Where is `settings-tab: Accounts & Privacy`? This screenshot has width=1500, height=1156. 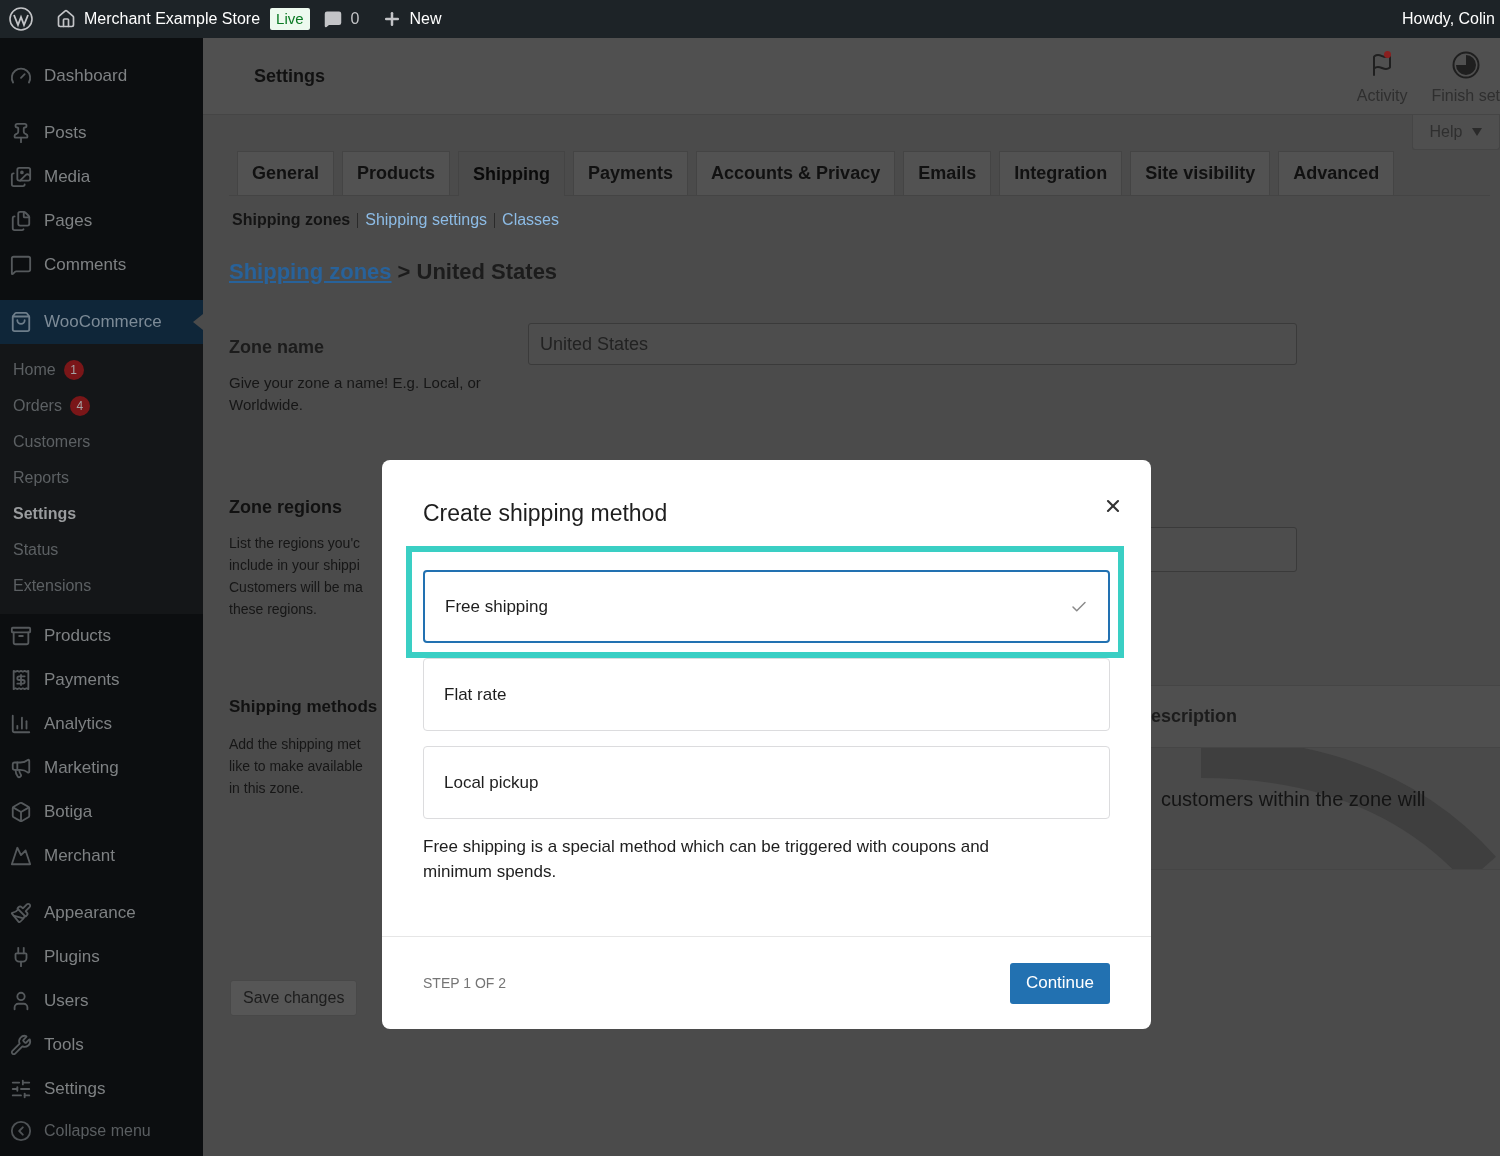
settings-tab: Accounts & Privacy is located at coordinates (796, 173).